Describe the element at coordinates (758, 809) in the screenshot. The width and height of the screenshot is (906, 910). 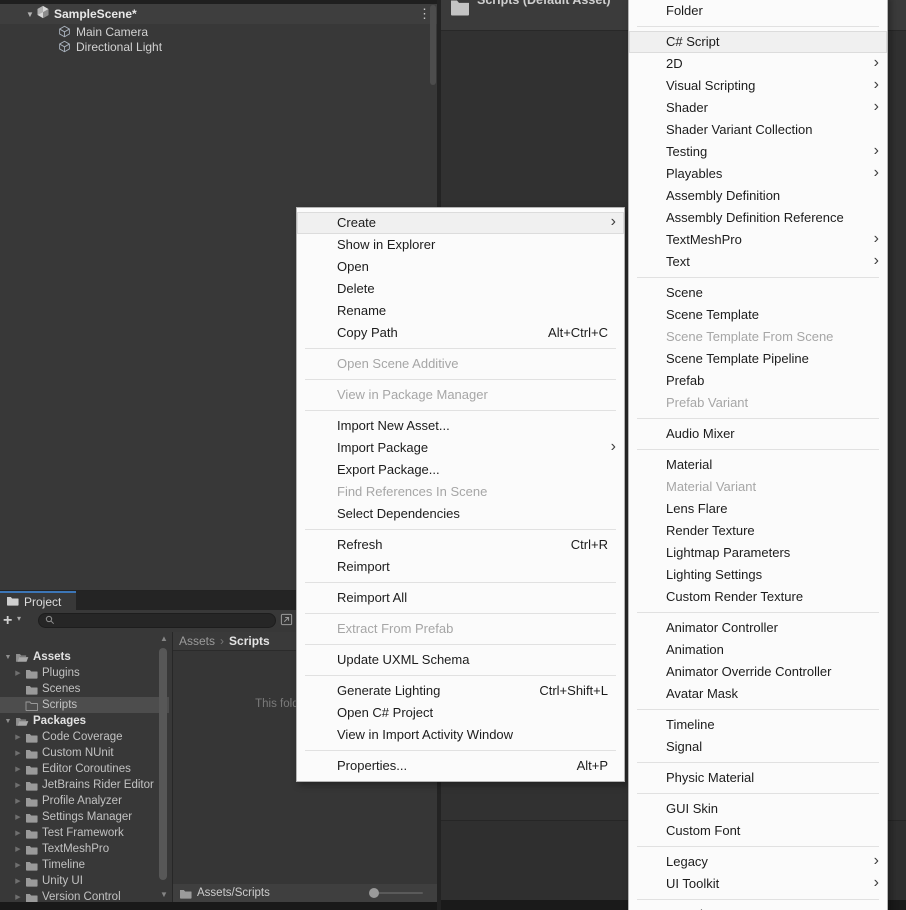
I see `menu-item-gui-skin: GUI Skin` at that location.